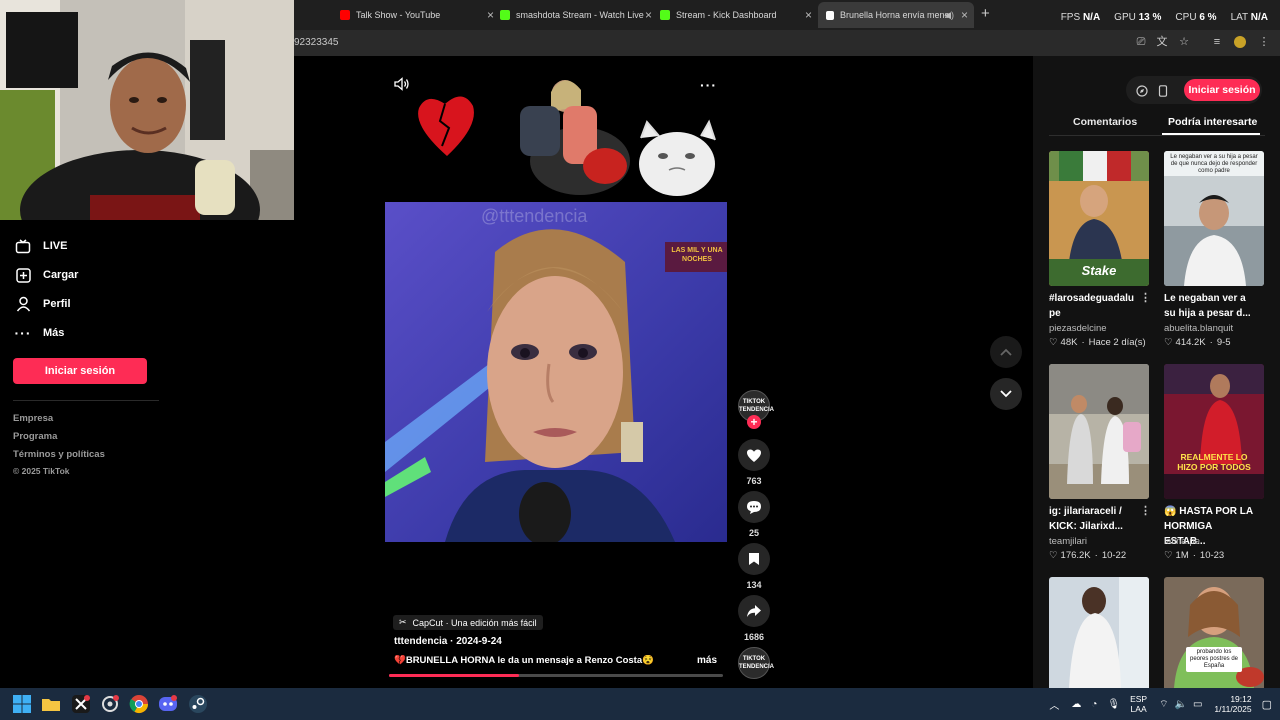  I want to click on sound-disc: TIKTOK TENDENCIA, so click(756, 663).